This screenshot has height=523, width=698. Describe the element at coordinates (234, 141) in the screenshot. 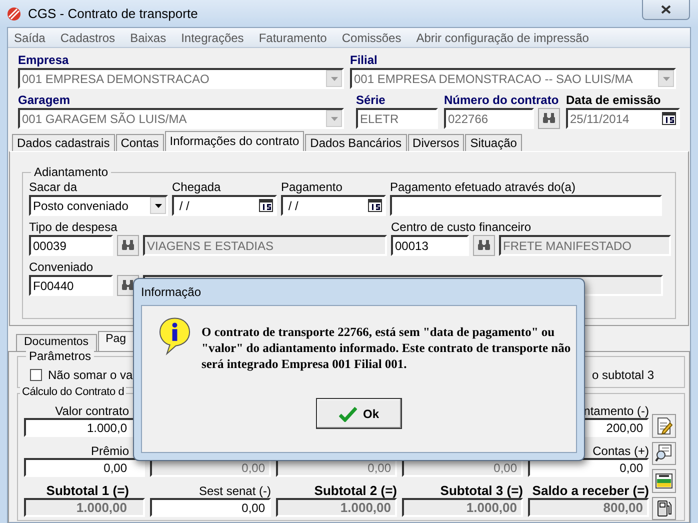

I see `tab: Informações do contrato` at that location.